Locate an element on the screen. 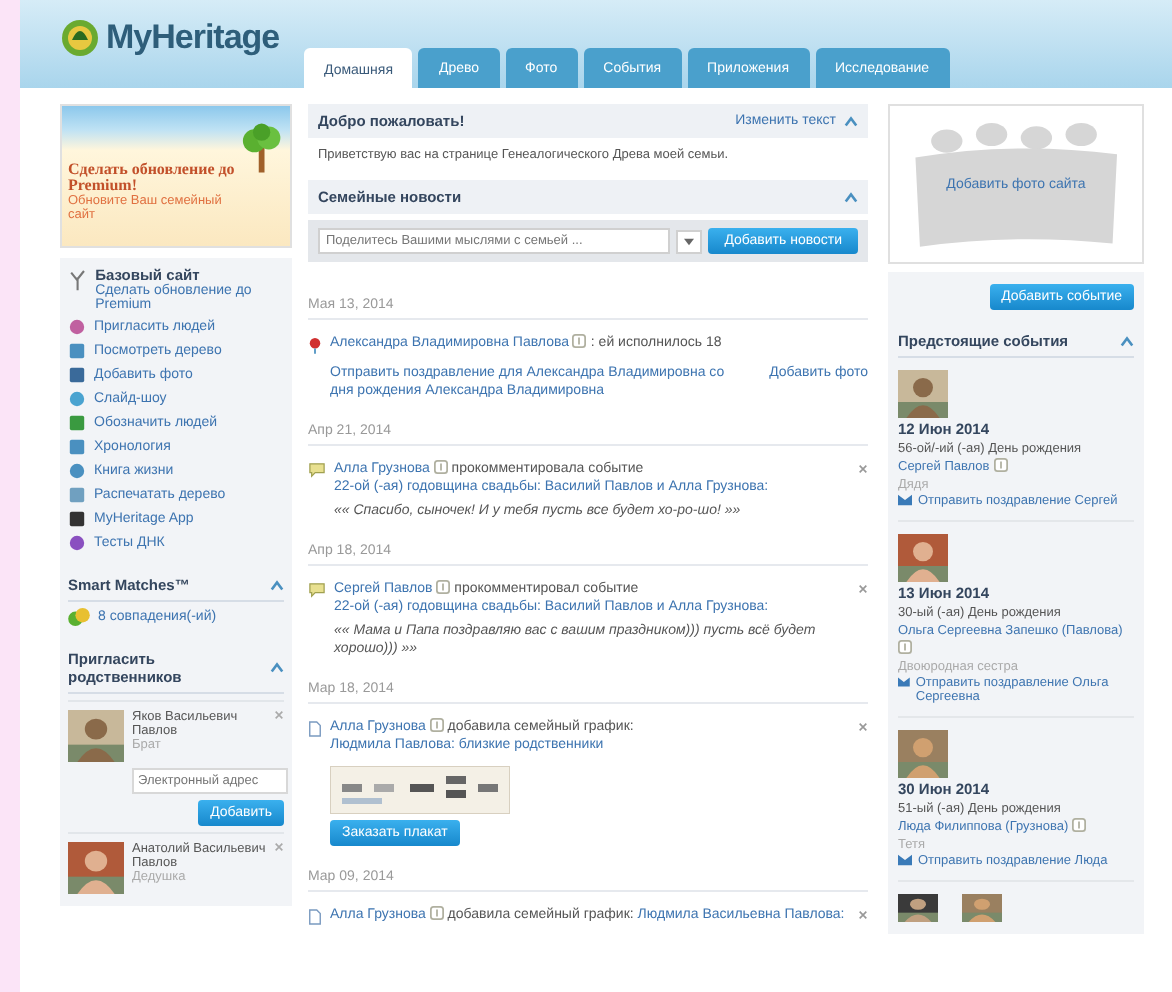 The image size is (1172, 992). dropdown-button is located at coordinates (689, 241).